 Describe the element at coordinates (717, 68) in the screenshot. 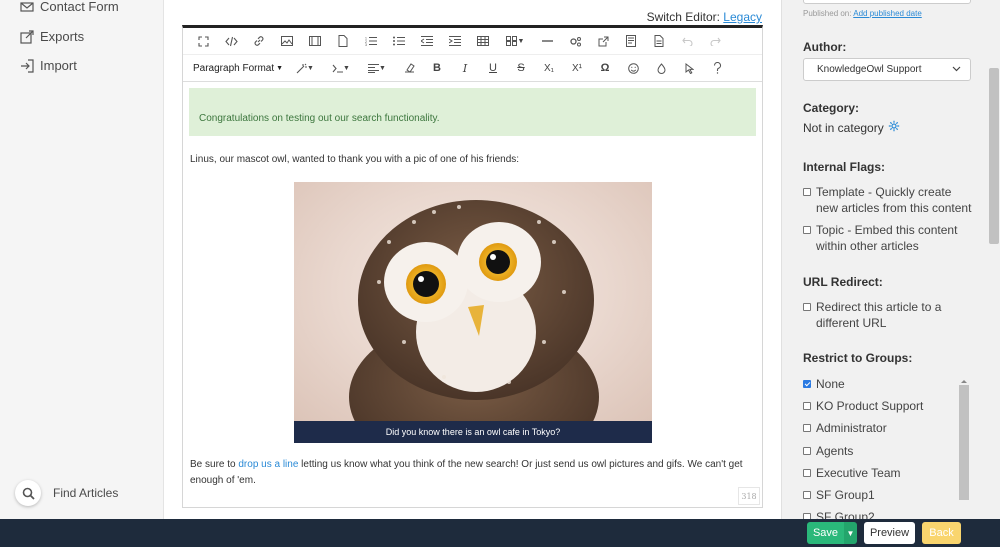

I see `help-icon` at that location.